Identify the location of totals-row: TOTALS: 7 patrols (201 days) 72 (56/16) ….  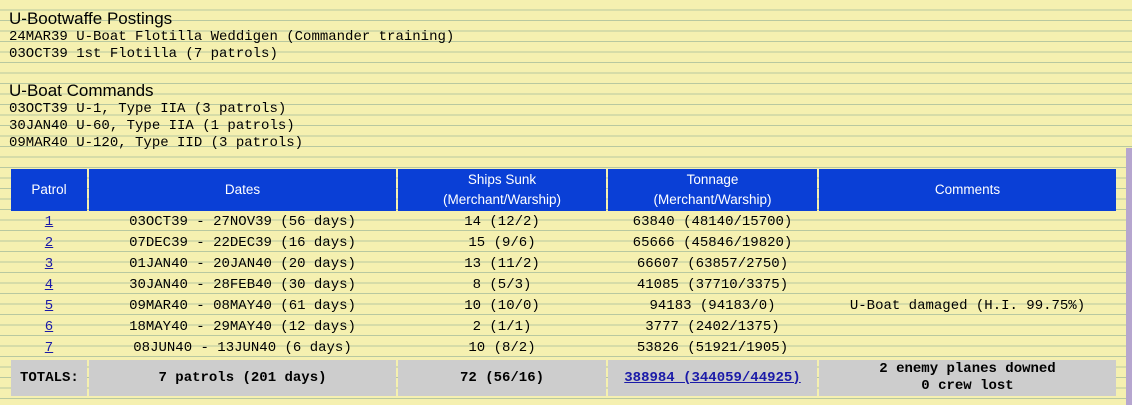
(563, 378).